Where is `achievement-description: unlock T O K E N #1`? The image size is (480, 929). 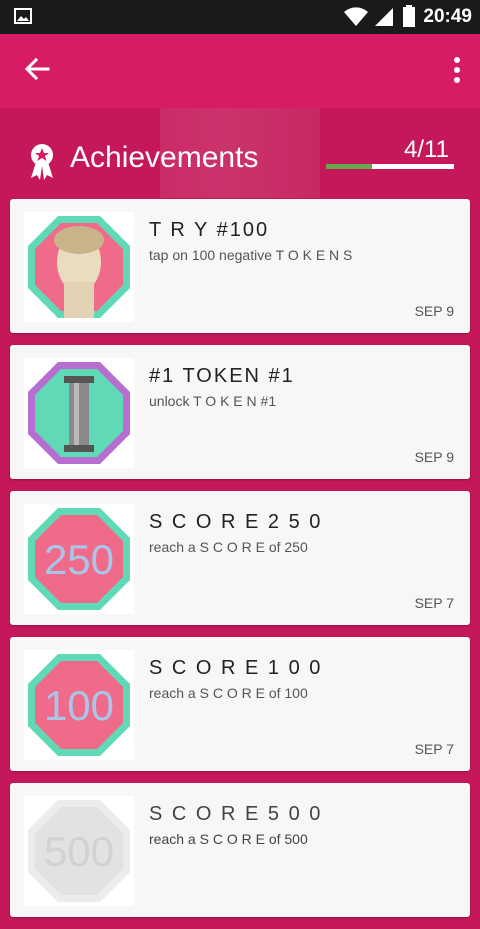 achievement-description: unlock T O K E N #1 is located at coordinates (213, 401).